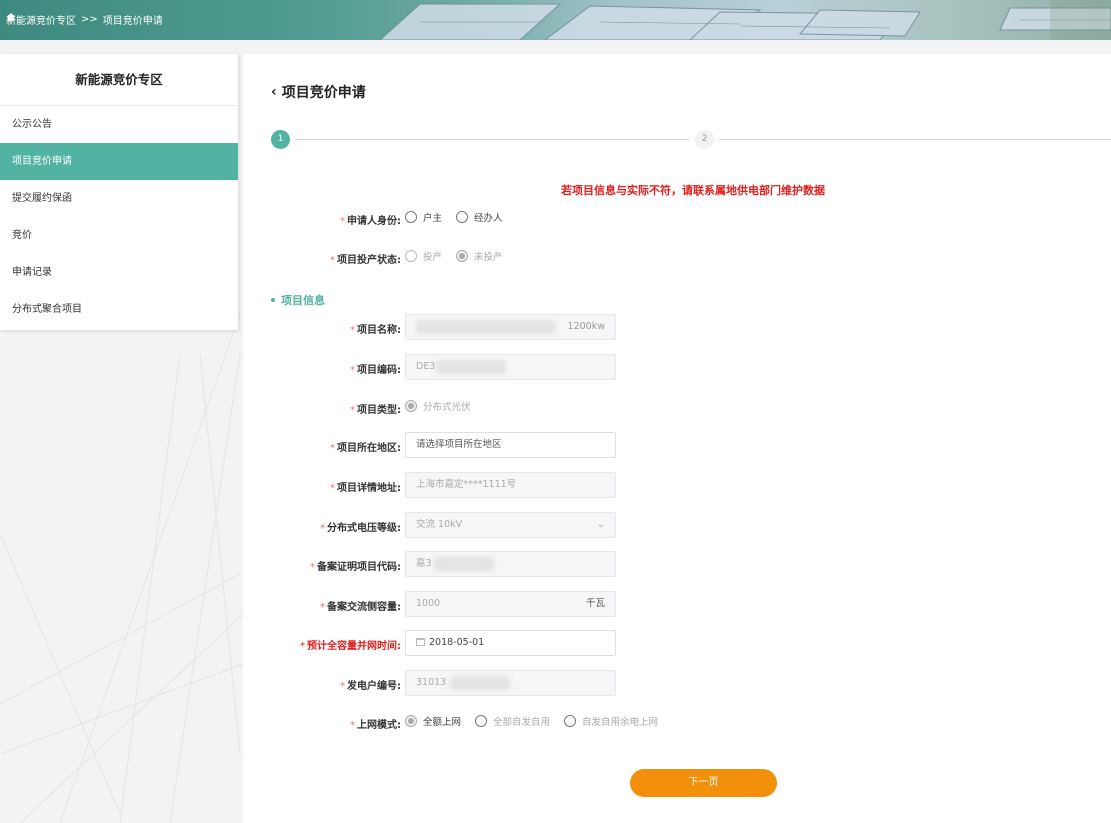 The width and height of the screenshot is (1111, 823). I want to click on voltage-label: * 分布式电压等级:, so click(360, 528).